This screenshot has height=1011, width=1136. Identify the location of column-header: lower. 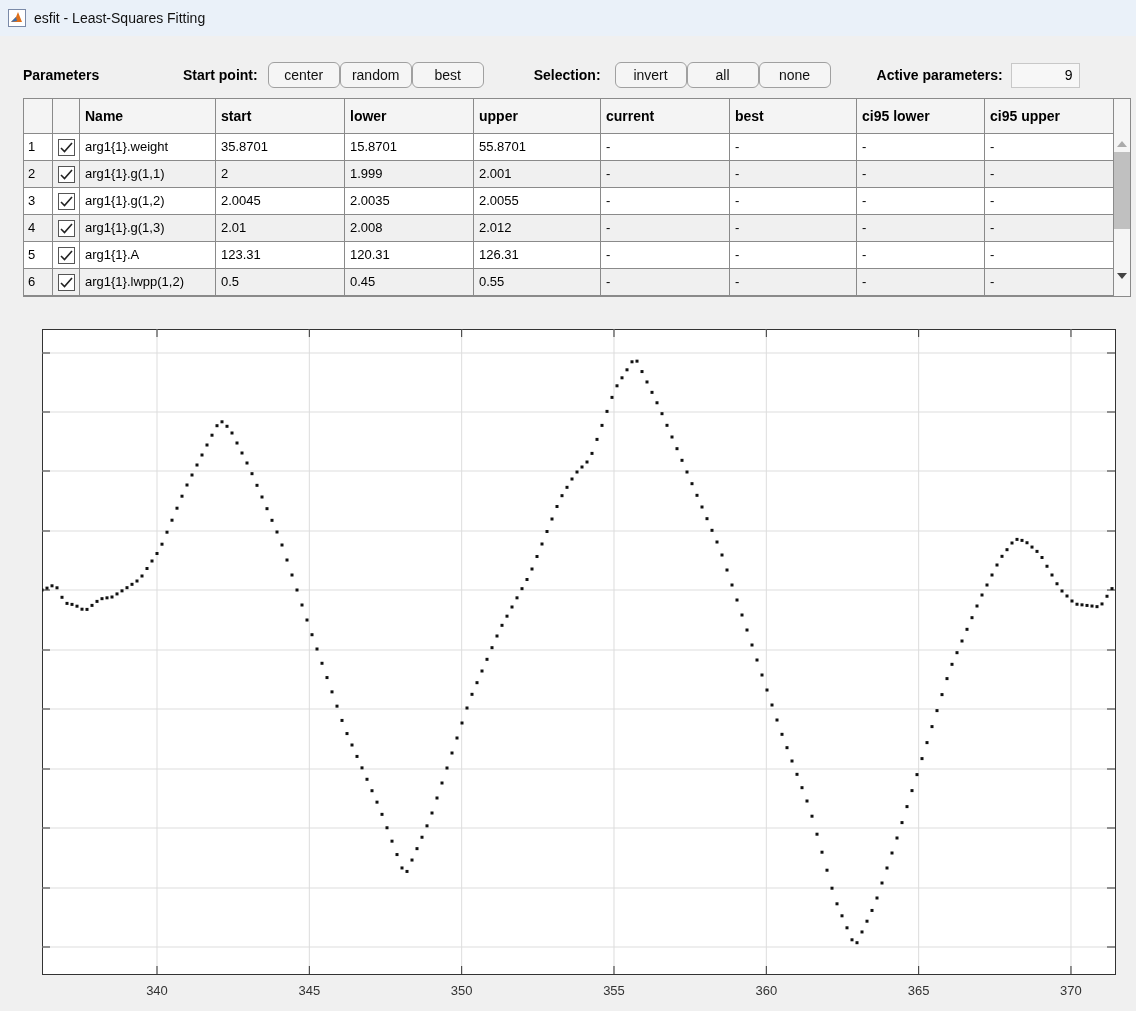
(409, 116).